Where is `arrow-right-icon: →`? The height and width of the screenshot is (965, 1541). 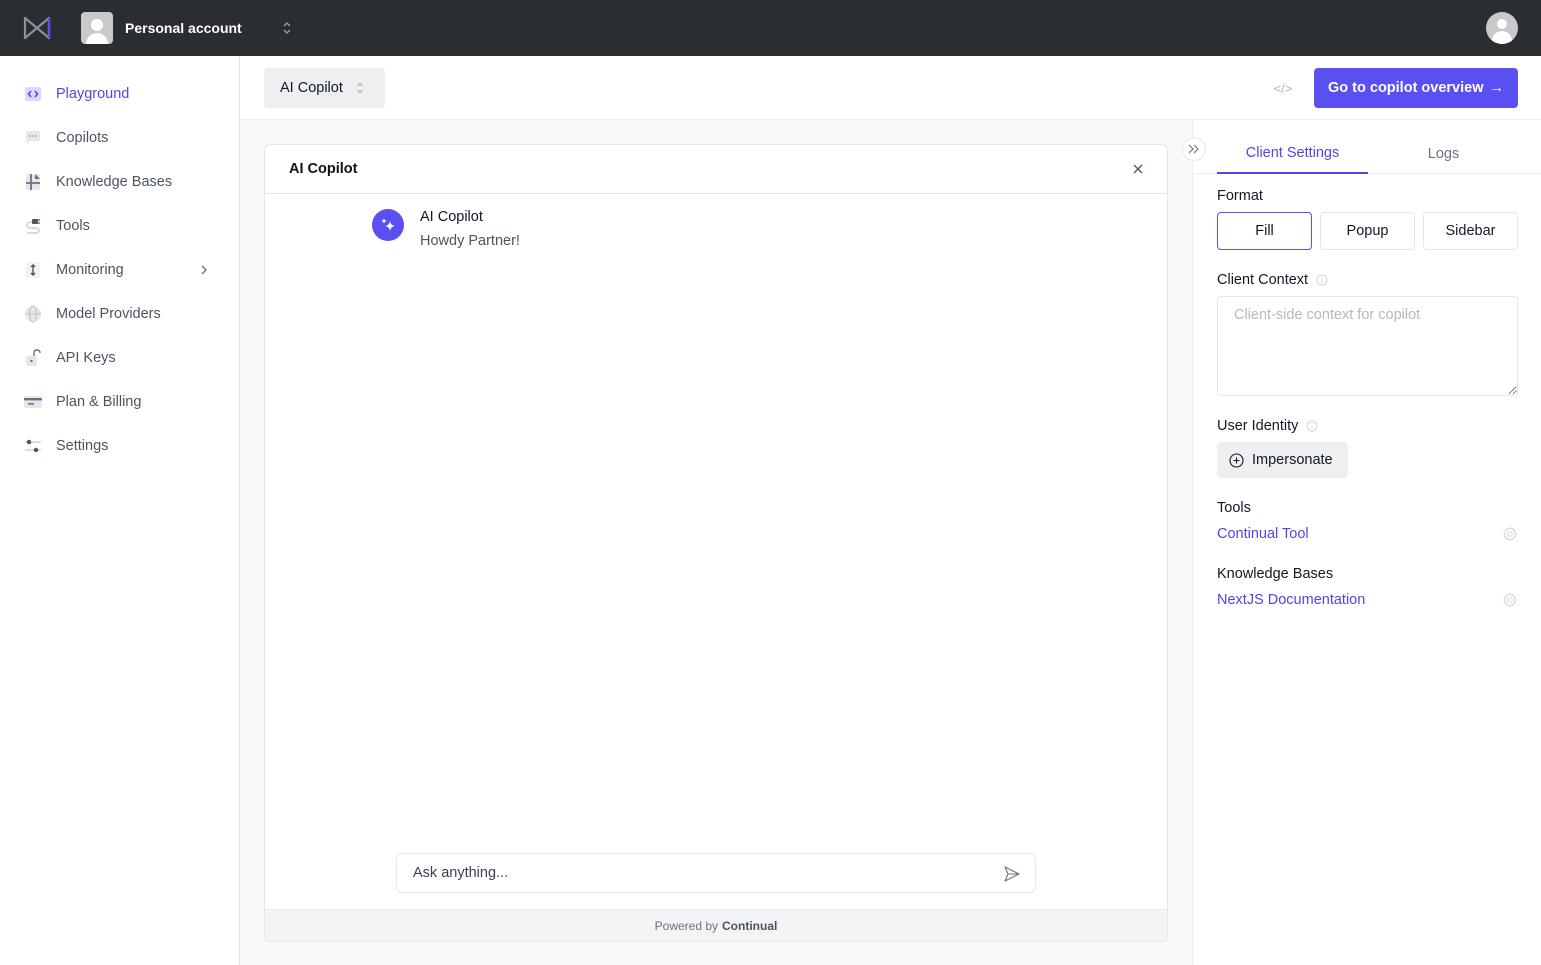 arrow-right-icon: → is located at coordinates (1497, 88).